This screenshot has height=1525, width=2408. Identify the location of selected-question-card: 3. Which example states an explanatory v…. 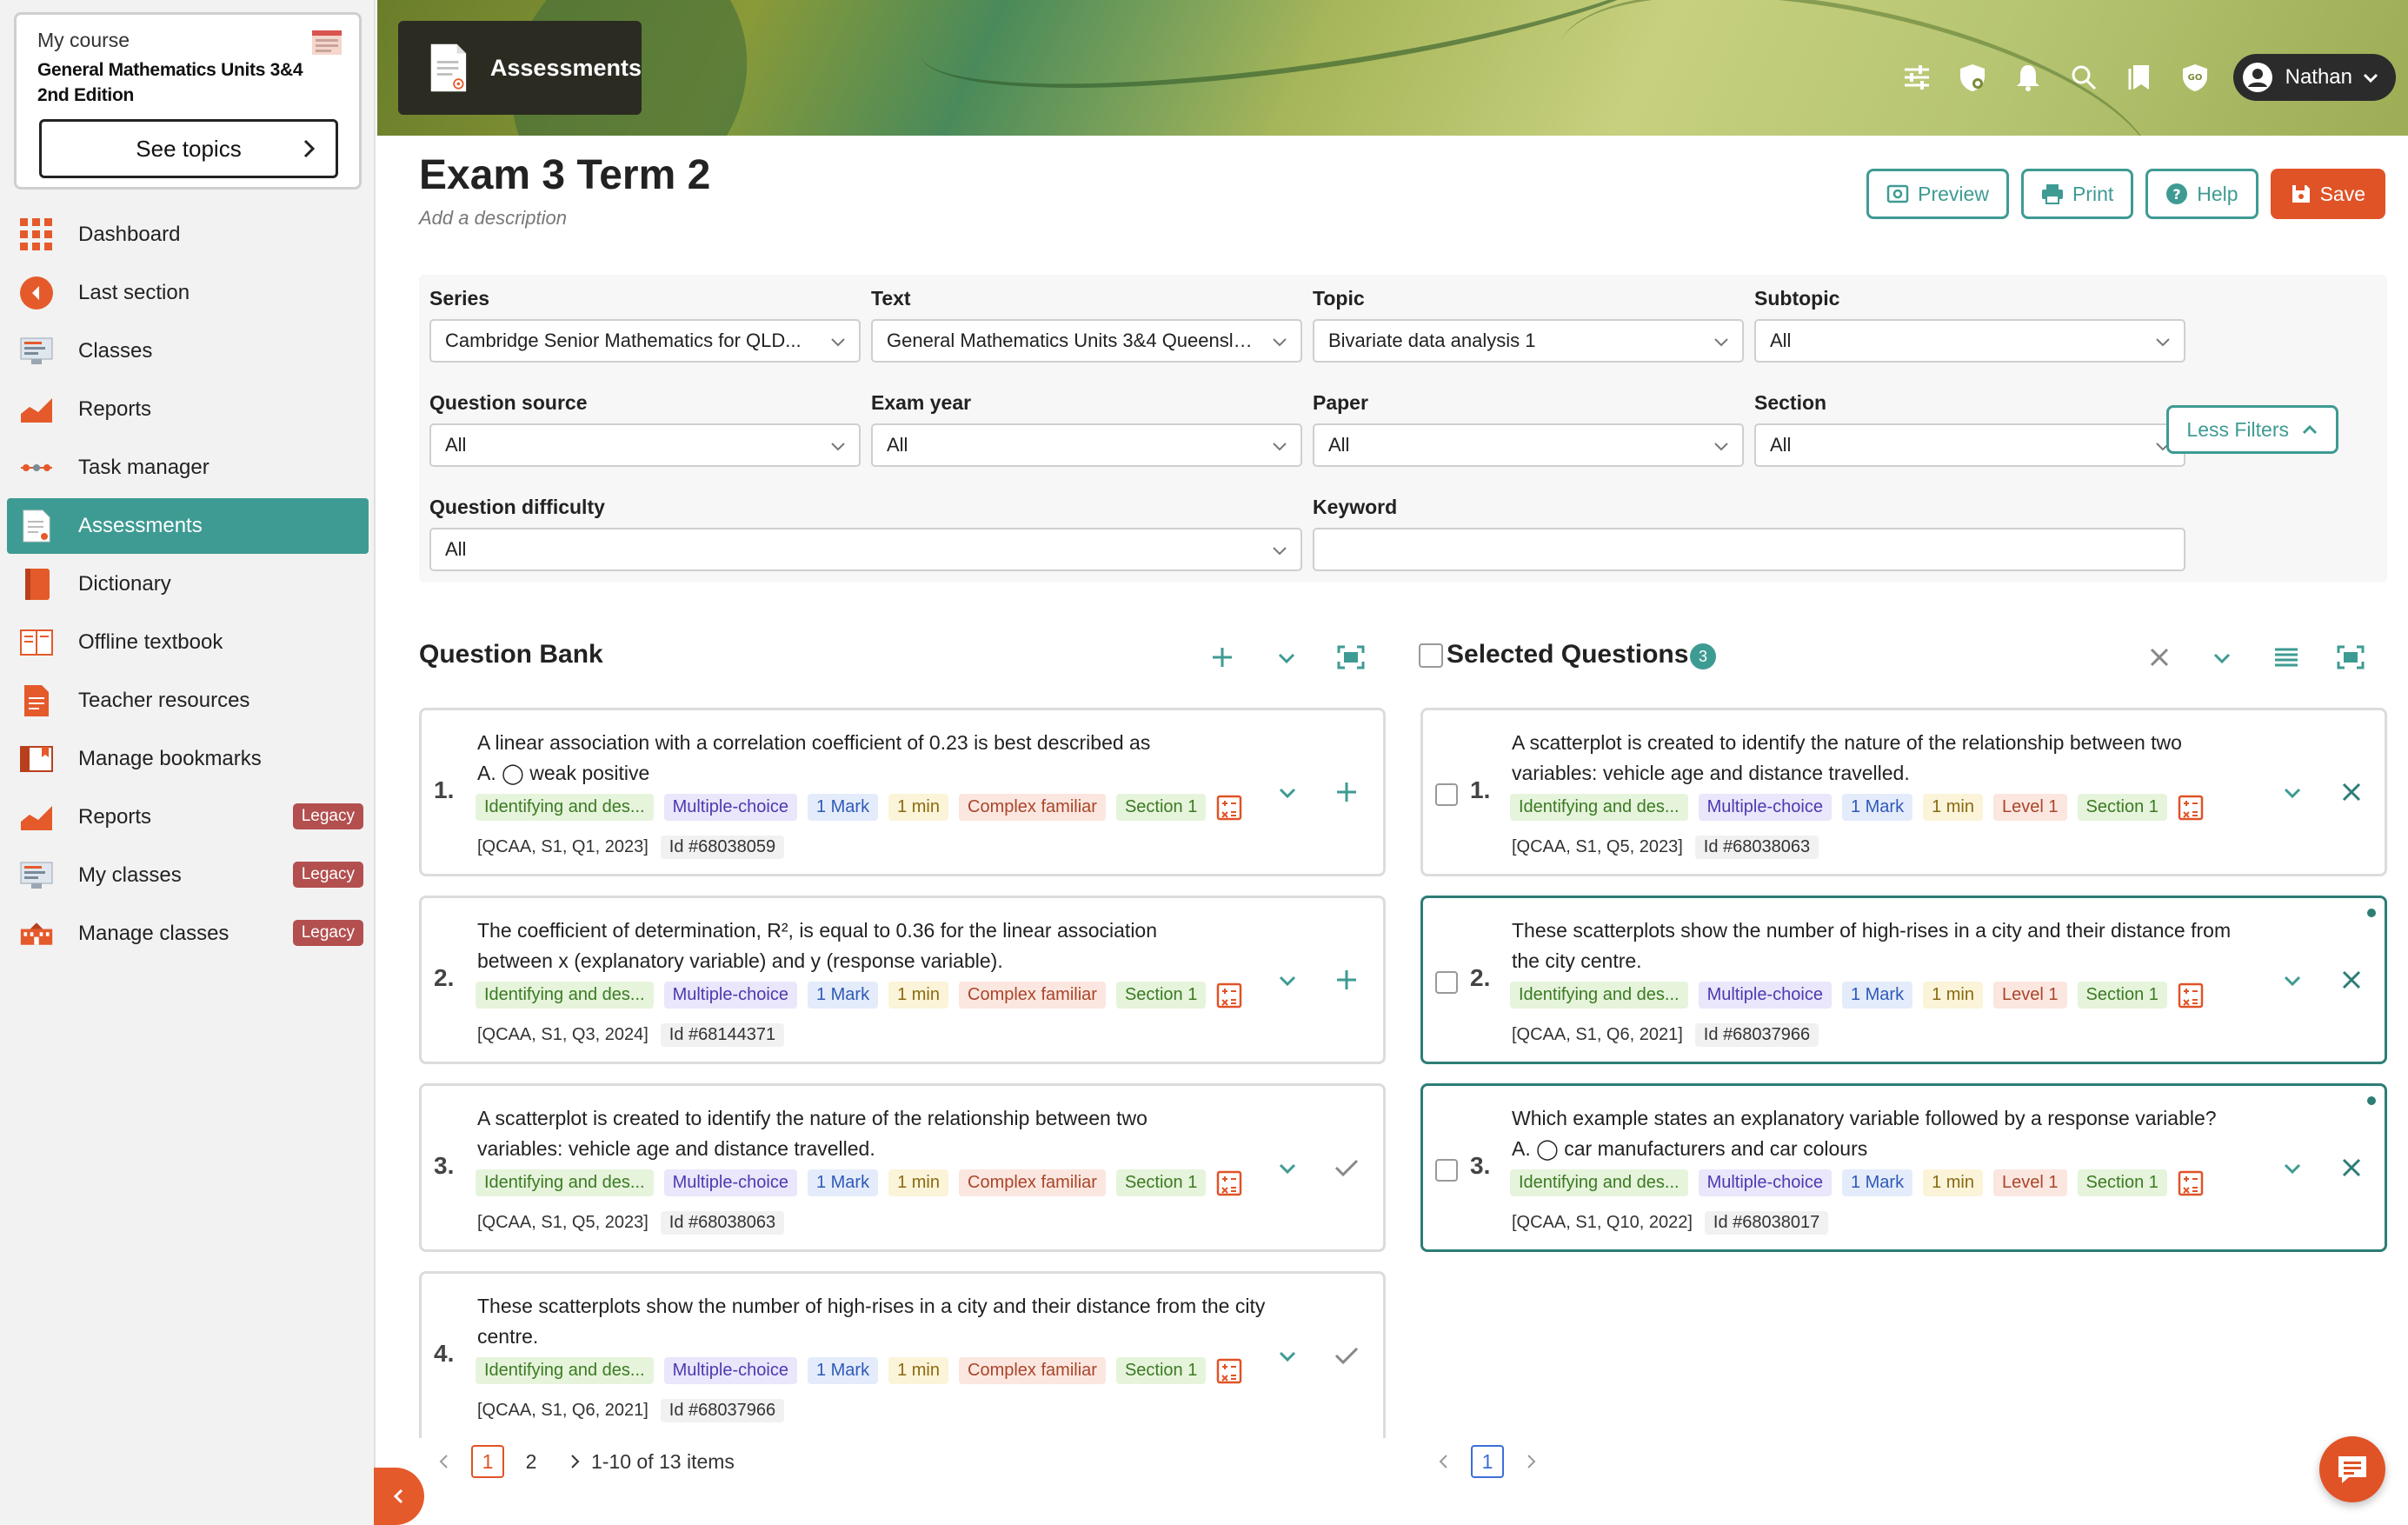
(1904, 1167).